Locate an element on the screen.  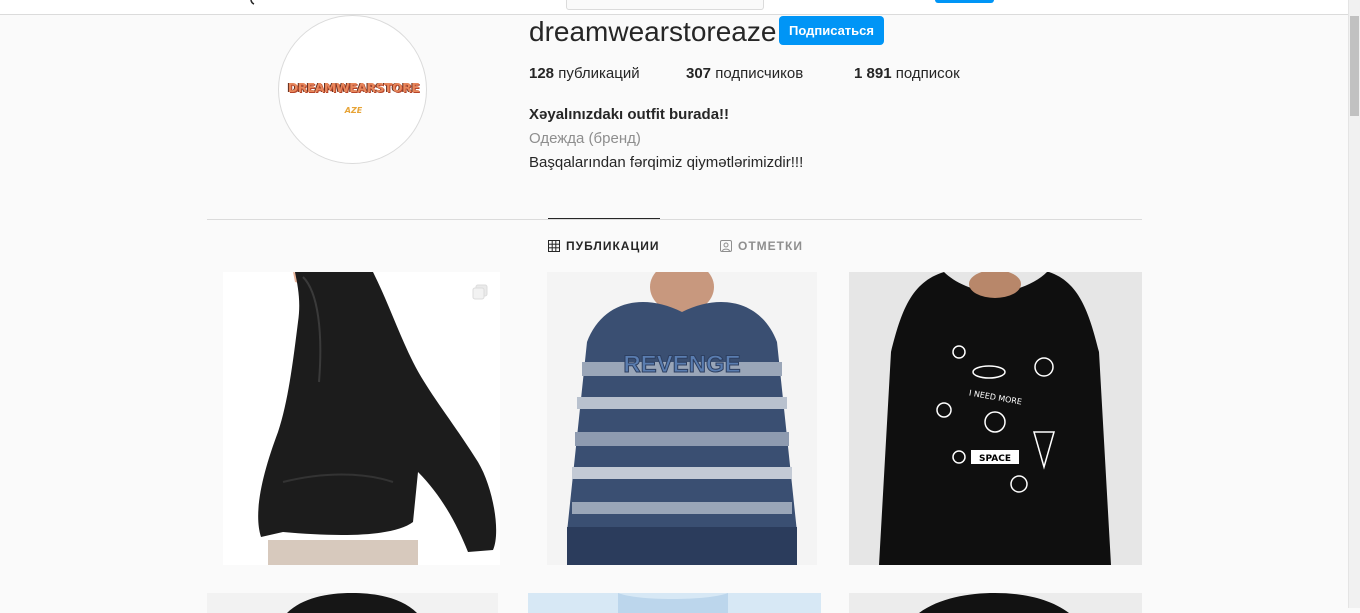
post-graphic-text-2: SPACE is located at coordinates (995, 459).